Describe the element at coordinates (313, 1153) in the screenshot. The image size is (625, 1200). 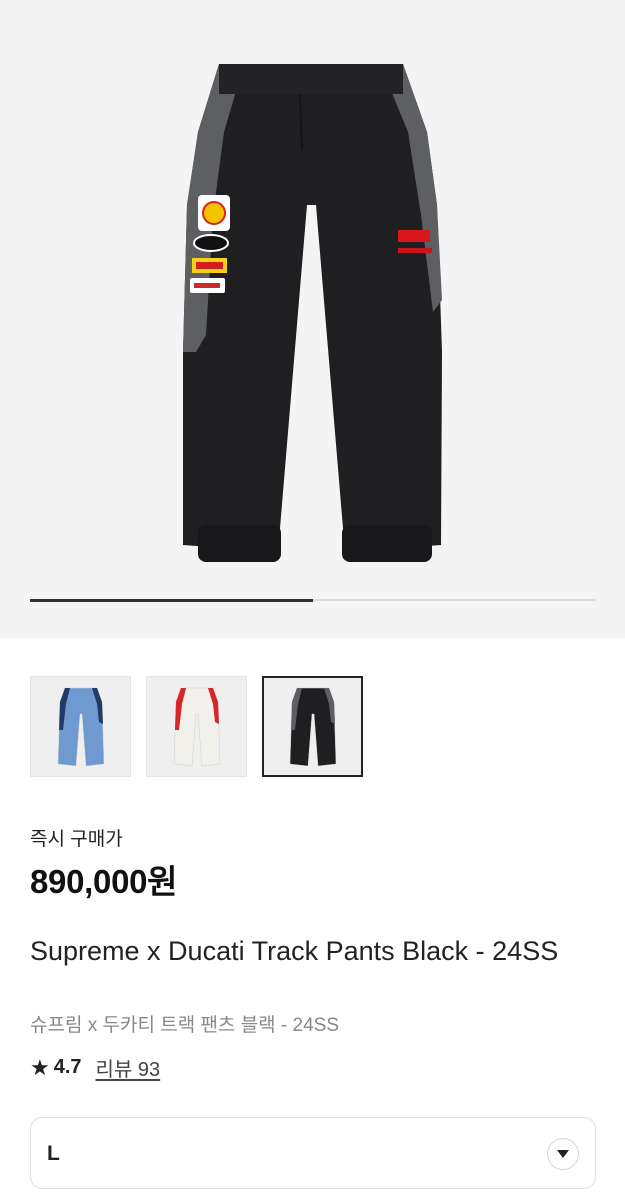
I see `size-select: L` at that location.